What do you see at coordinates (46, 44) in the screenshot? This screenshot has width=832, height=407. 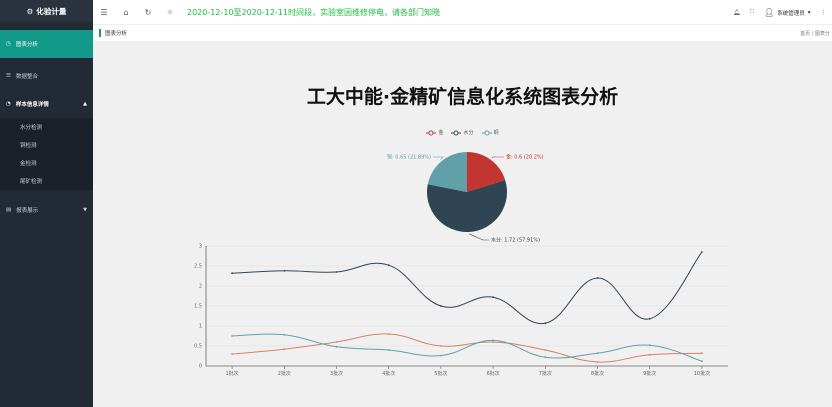 I see `sidebar-item-chart-analysis: ◷ 图表分析` at bounding box center [46, 44].